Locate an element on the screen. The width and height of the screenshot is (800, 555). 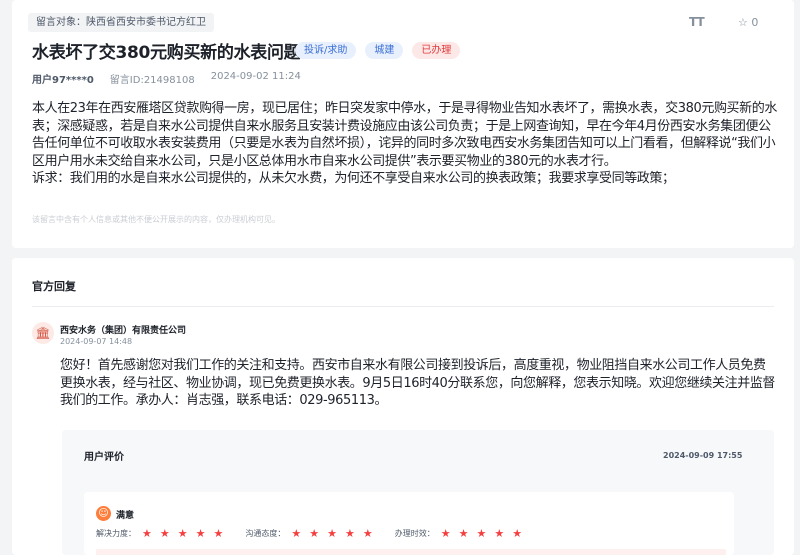
tag-status: 已办理 is located at coordinates (436, 50).